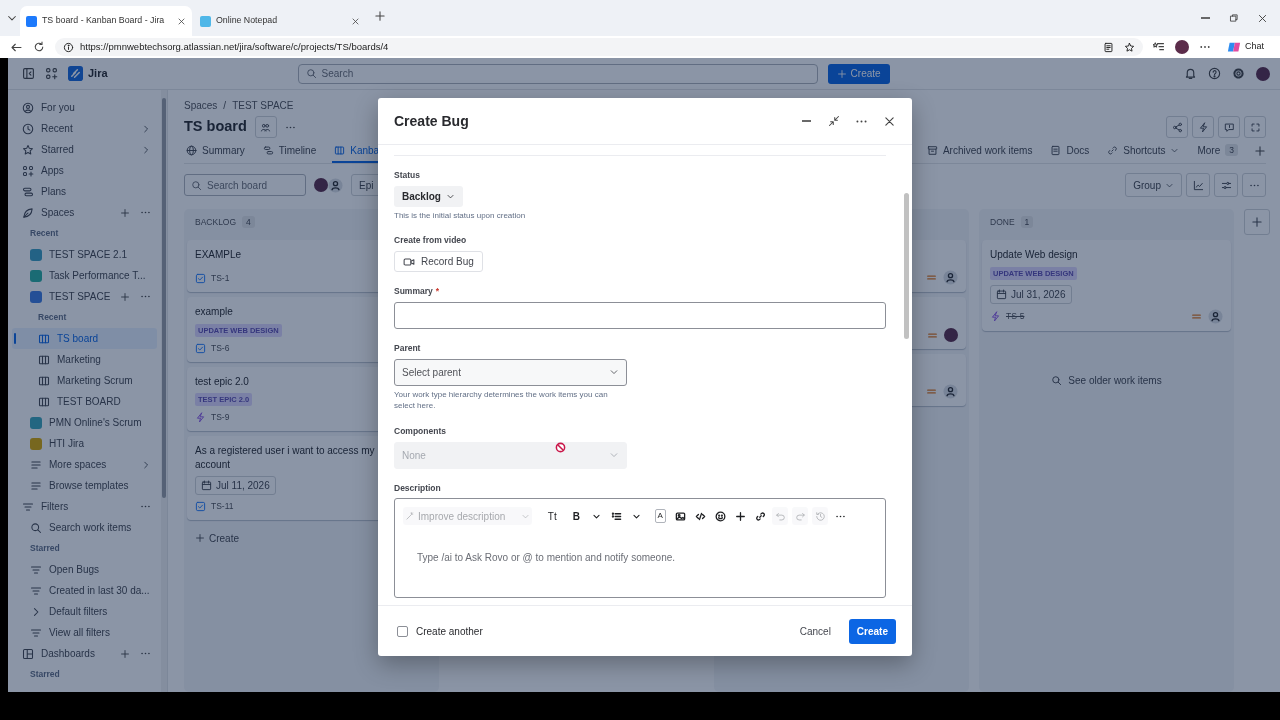 The image size is (1280, 720). I want to click on sidebar-item: For you, so click(84, 107).